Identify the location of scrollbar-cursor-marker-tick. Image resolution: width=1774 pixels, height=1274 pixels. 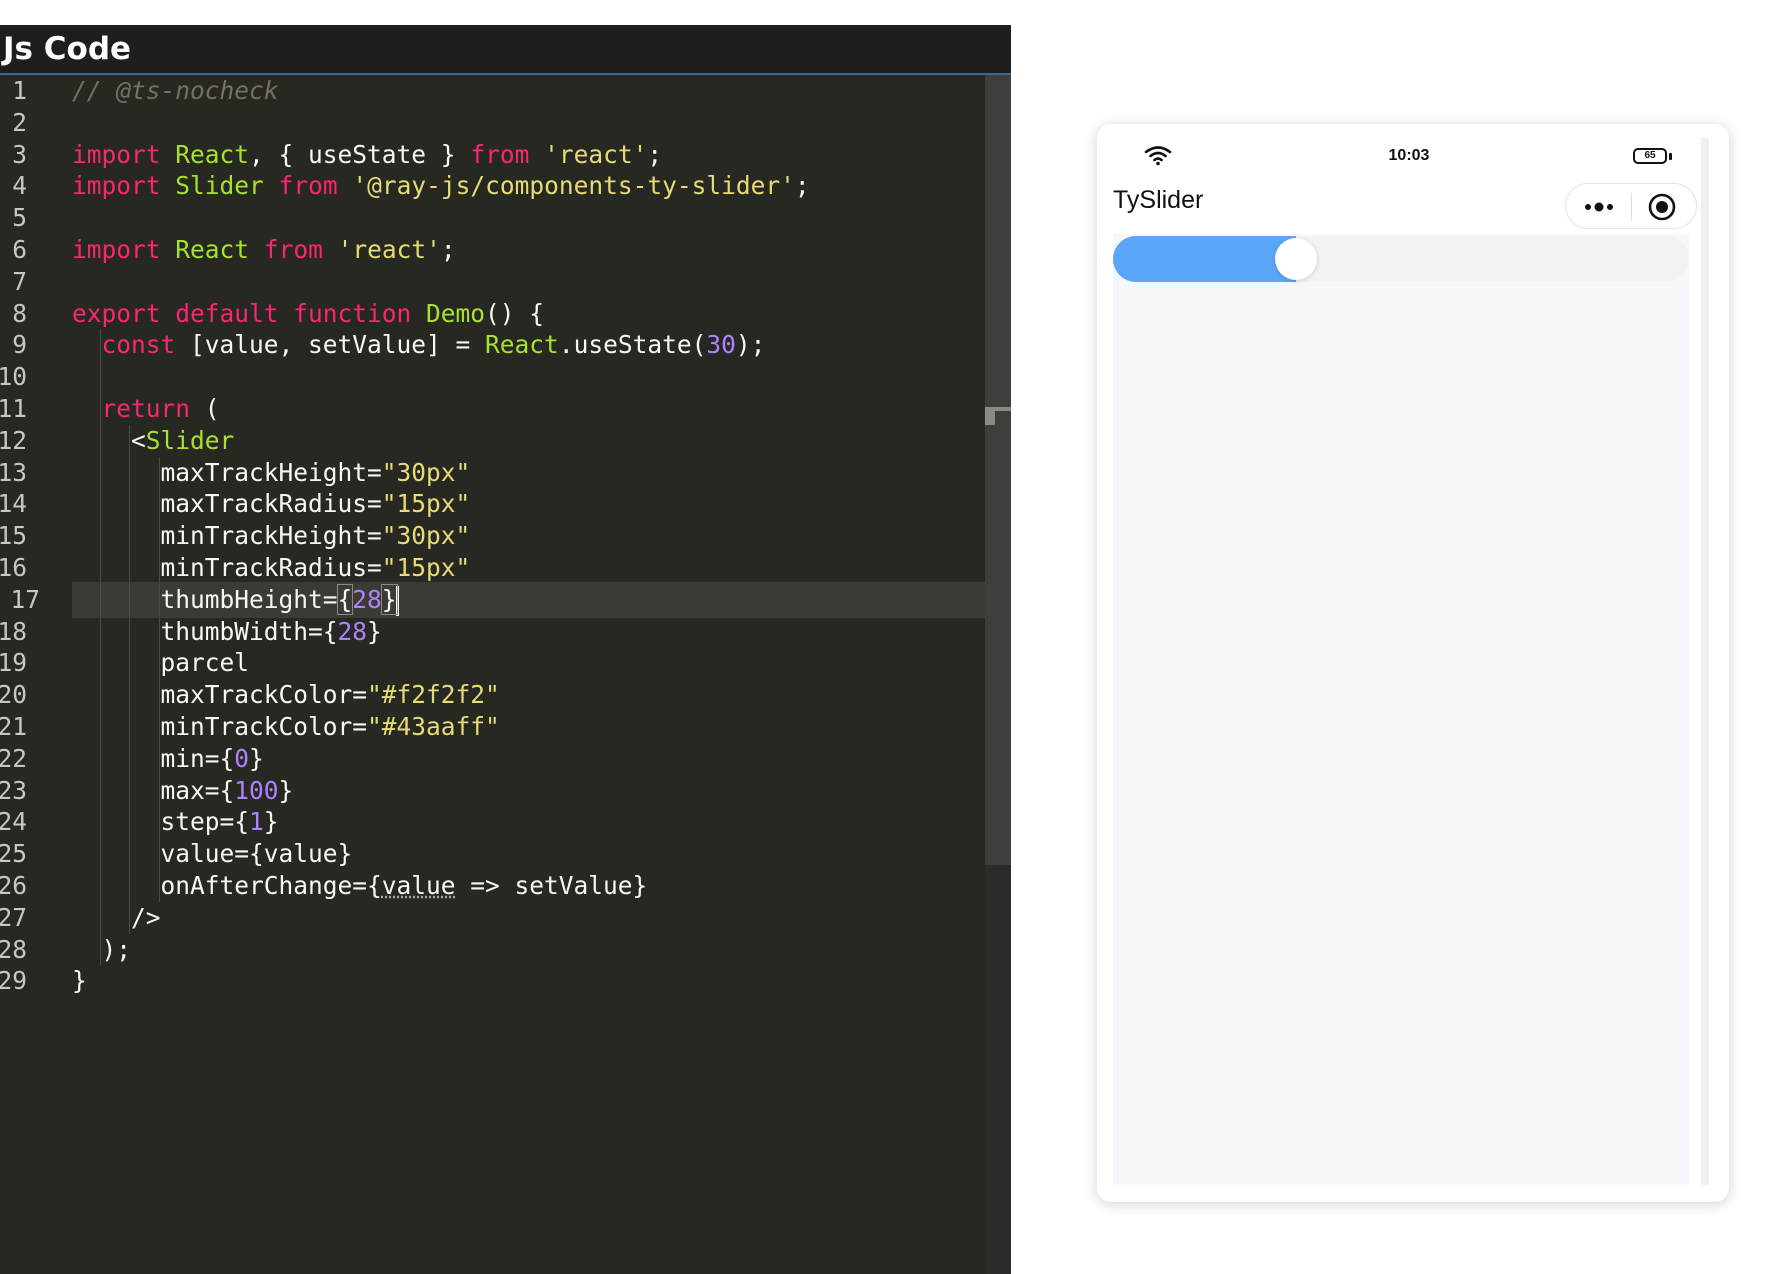
(990, 418).